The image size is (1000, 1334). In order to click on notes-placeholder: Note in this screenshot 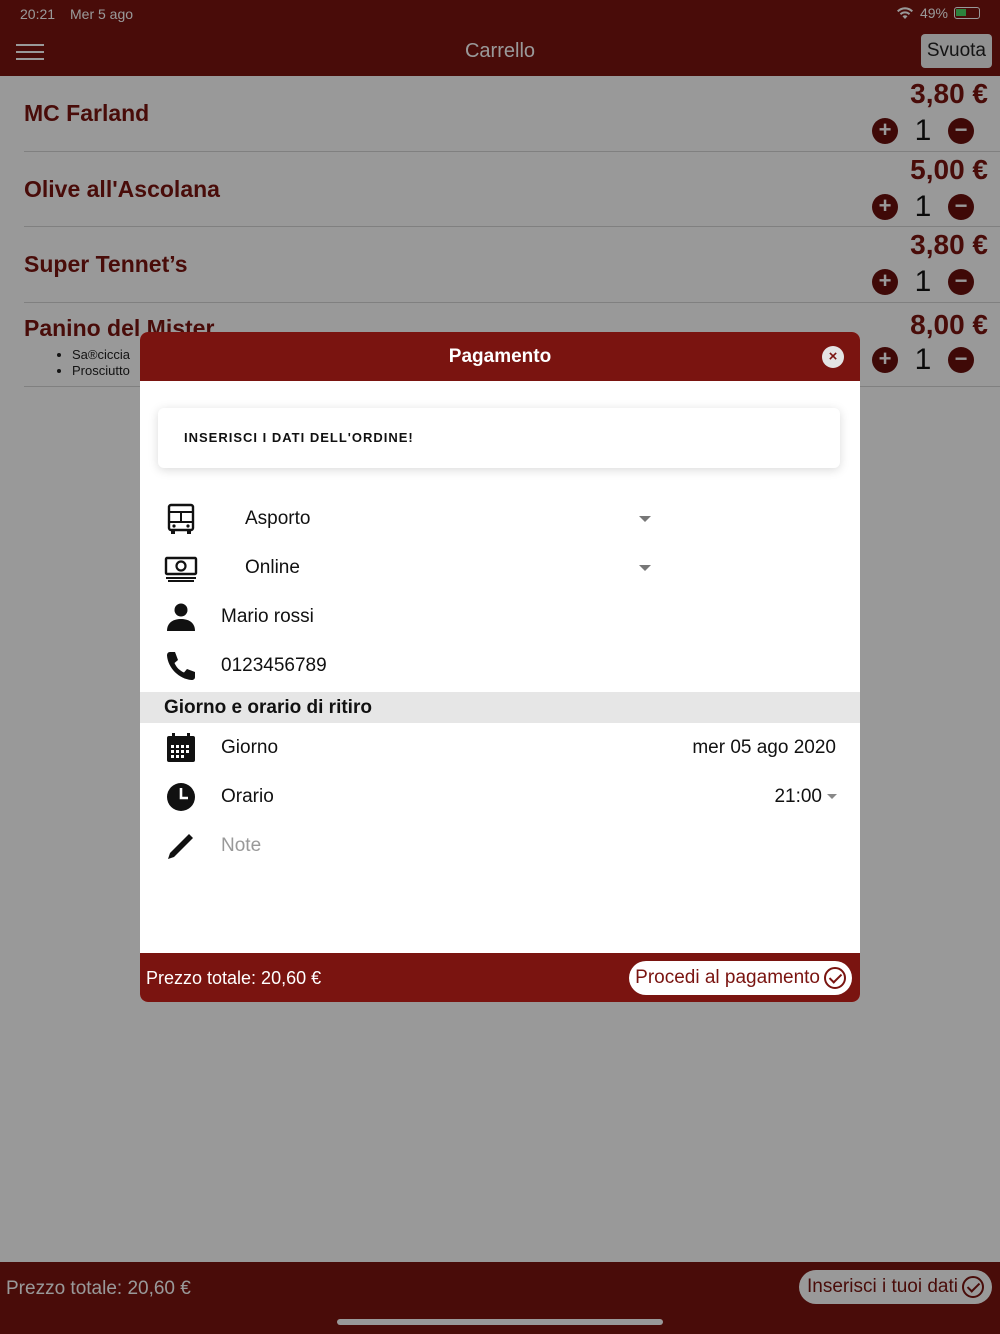, I will do `click(241, 845)`.